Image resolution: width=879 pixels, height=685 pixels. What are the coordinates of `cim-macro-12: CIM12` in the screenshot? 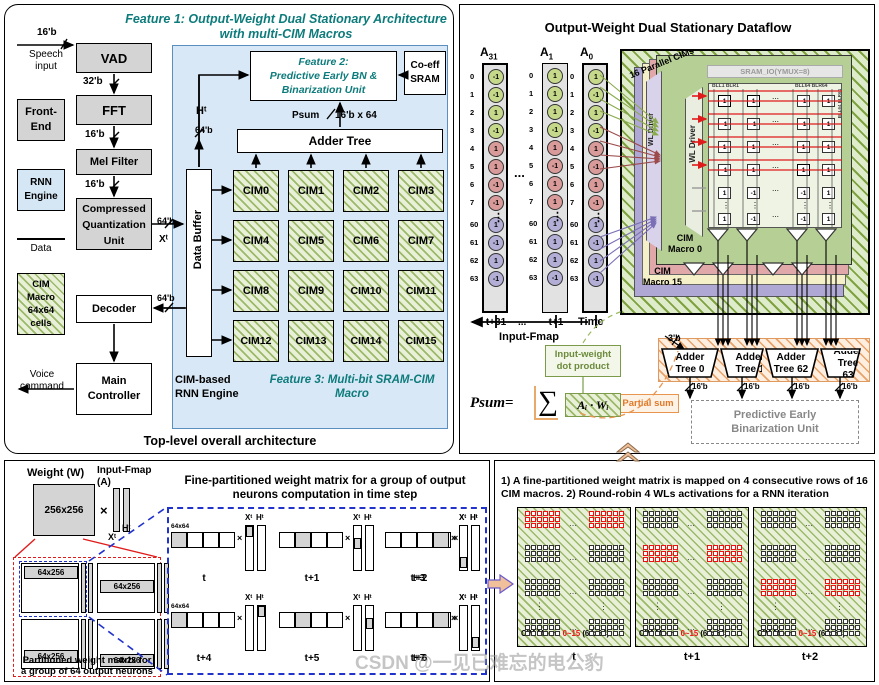 It's located at (256, 341).